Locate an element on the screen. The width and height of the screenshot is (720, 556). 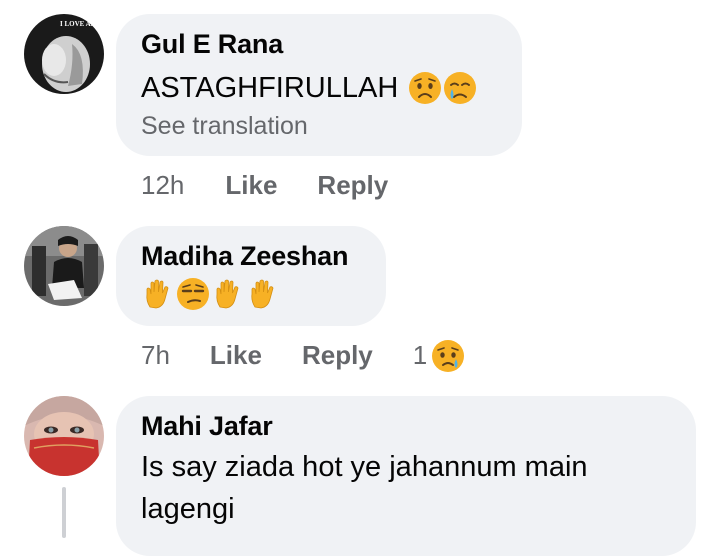
reaction-count: 1 is located at coordinates (420, 354).